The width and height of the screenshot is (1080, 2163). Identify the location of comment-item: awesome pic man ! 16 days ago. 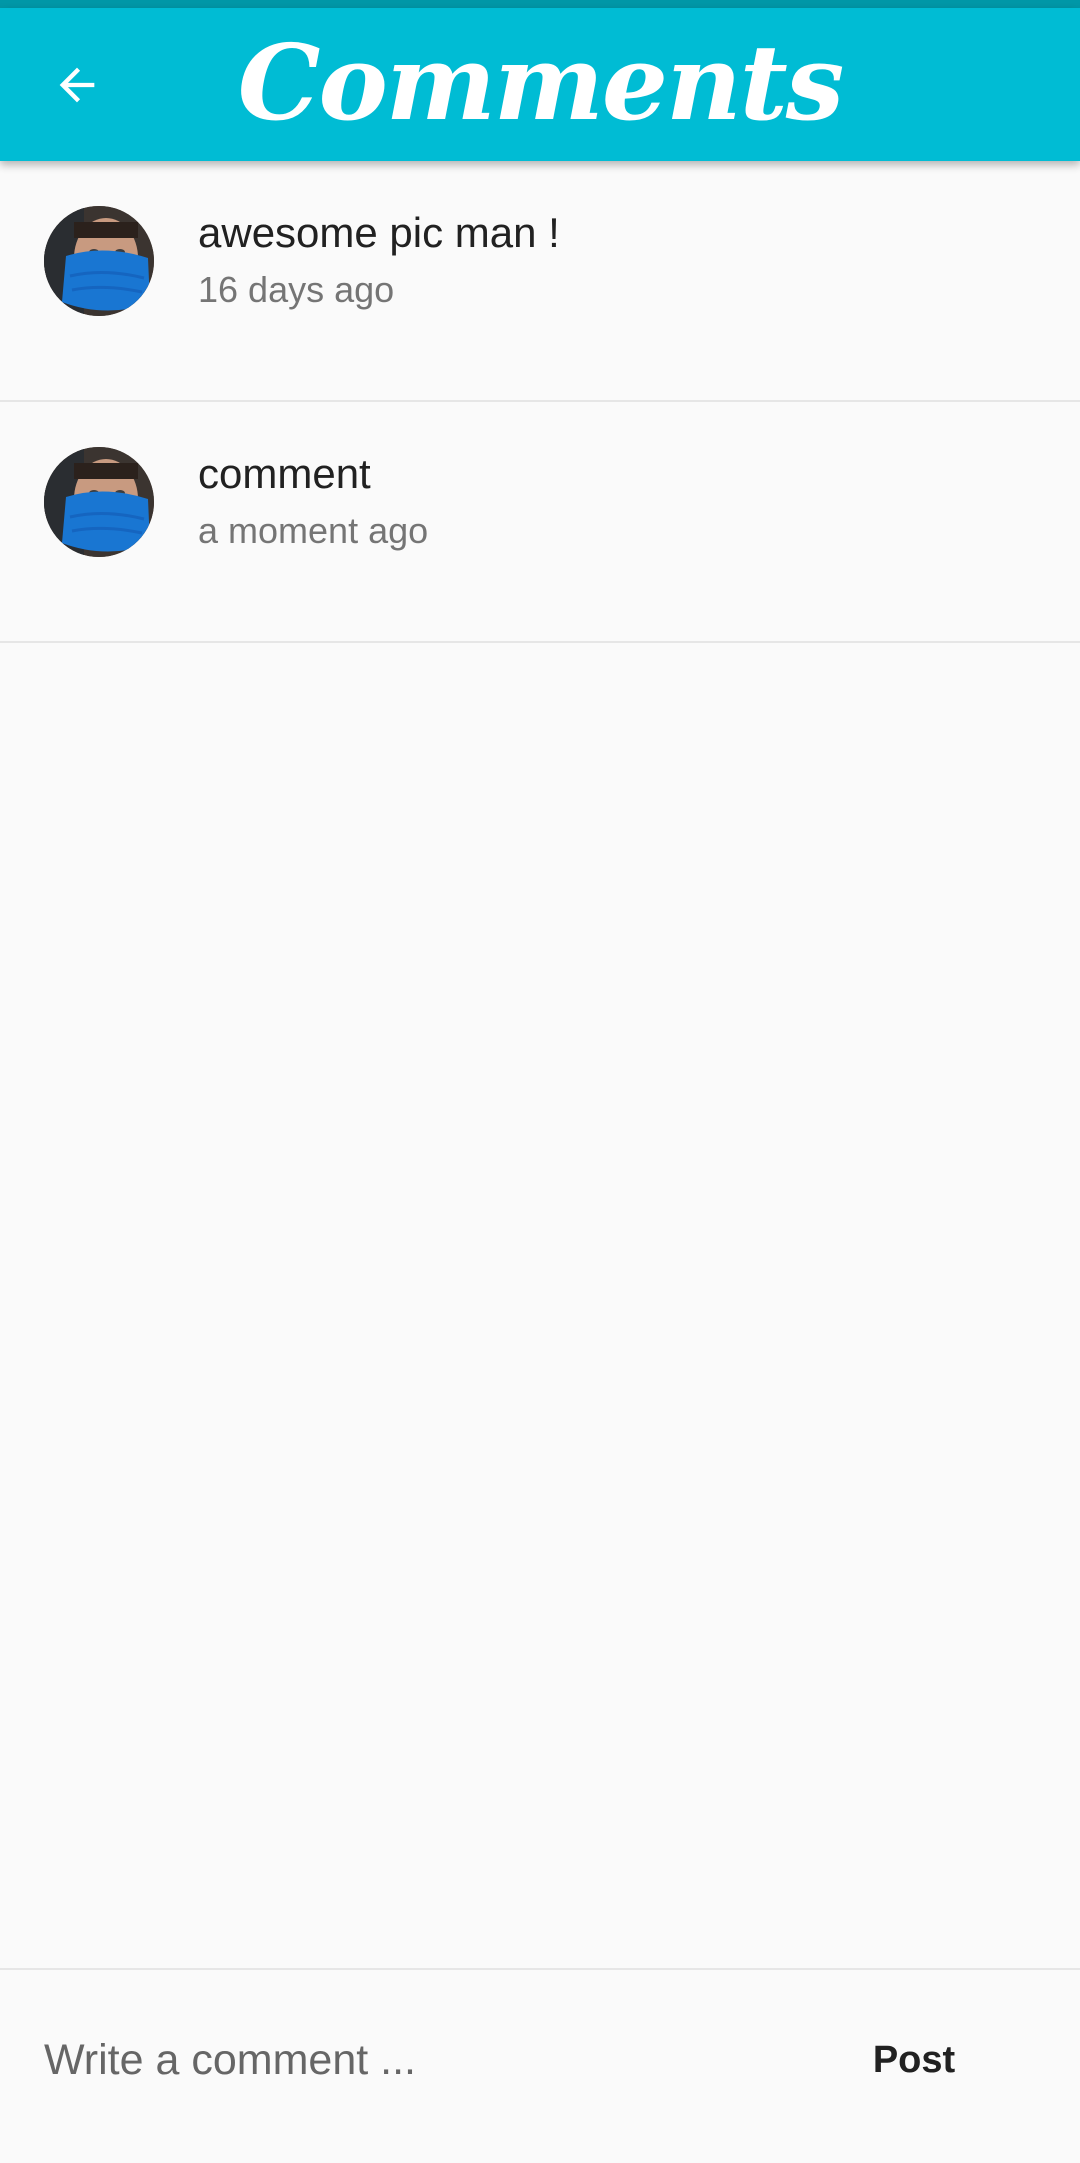
(540, 281).